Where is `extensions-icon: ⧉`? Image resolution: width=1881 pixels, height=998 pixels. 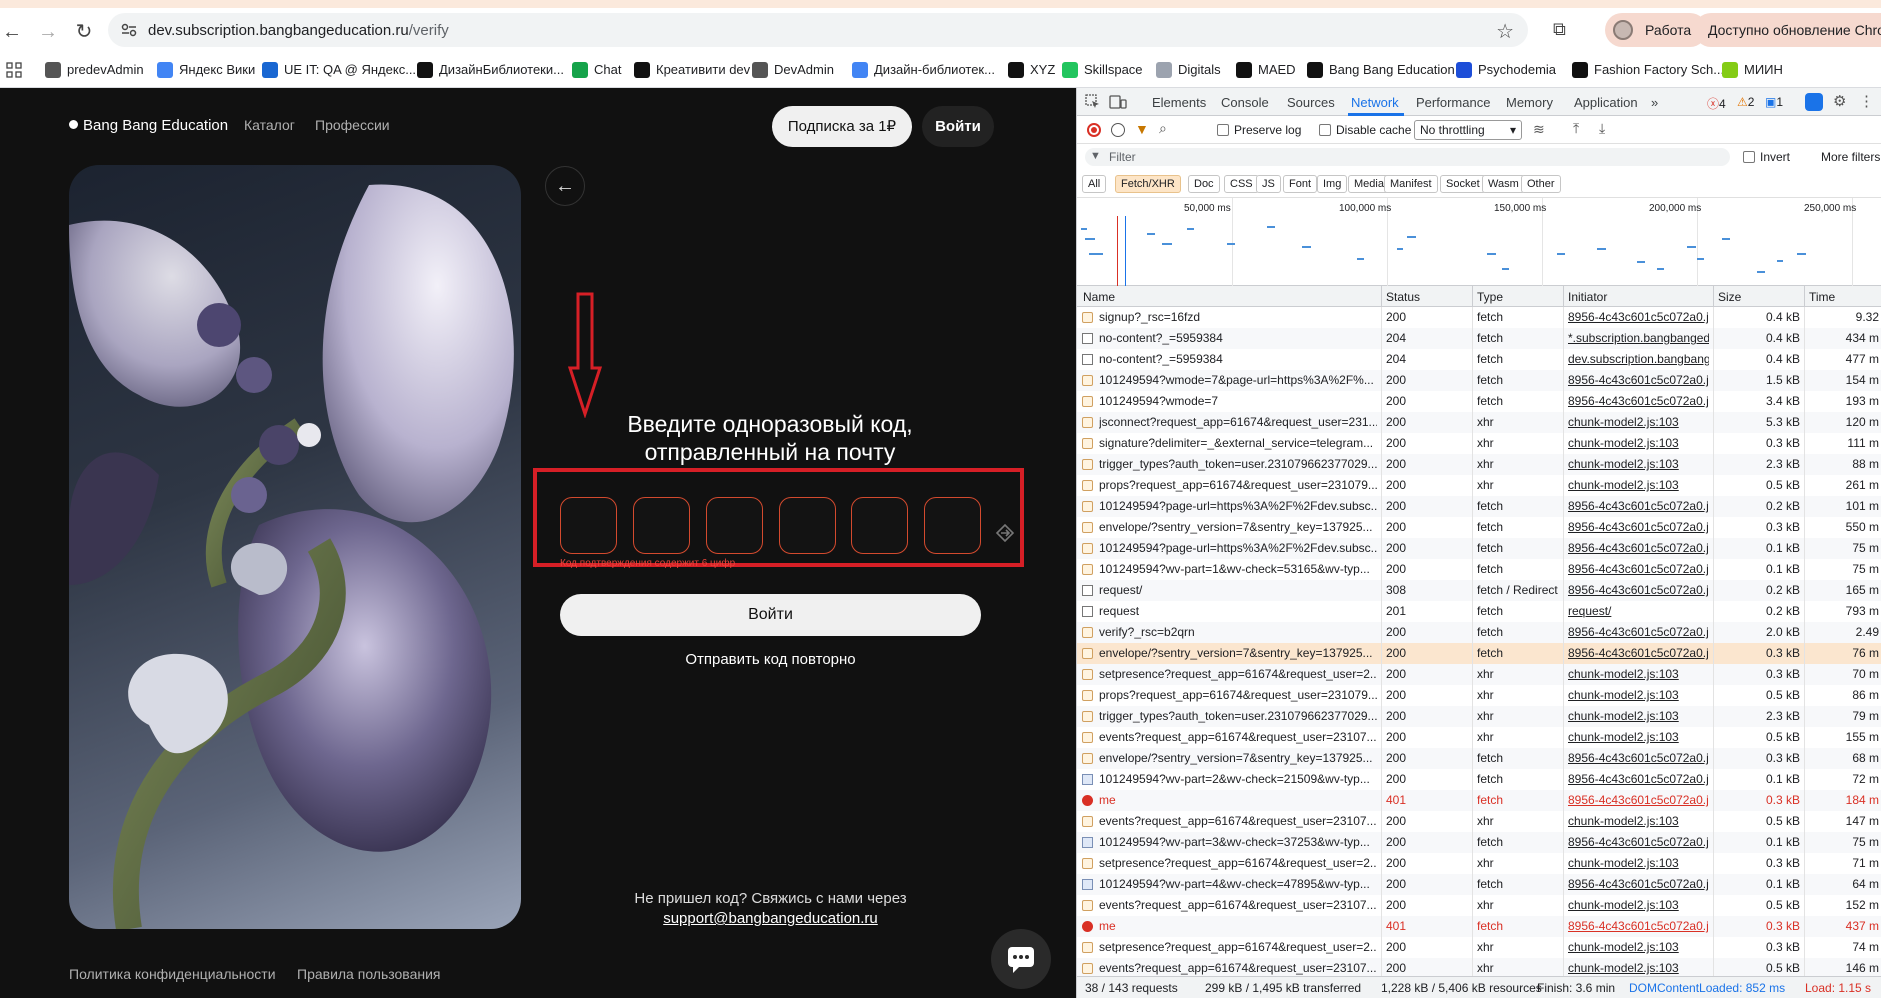
extensions-icon: ⧉ is located at coordinates (1559, 29).